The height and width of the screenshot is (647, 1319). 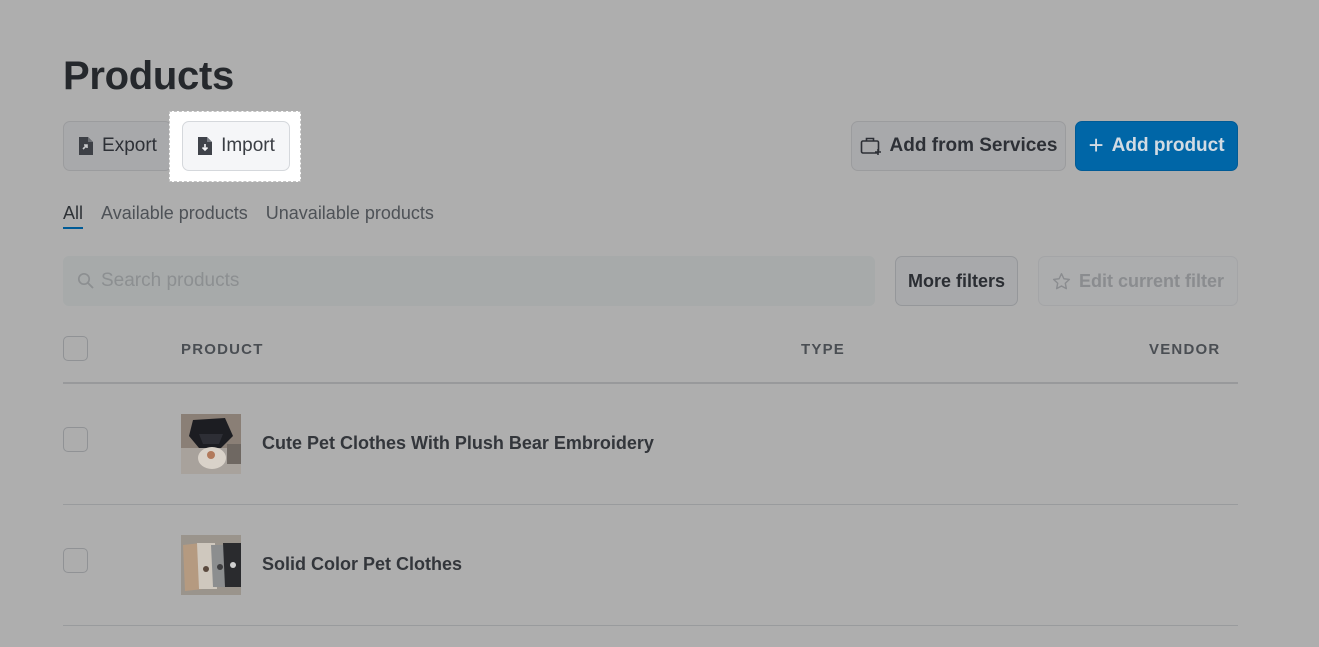 I want to click on add-from-services-button: Add from Services, so click(x=958, y=146).